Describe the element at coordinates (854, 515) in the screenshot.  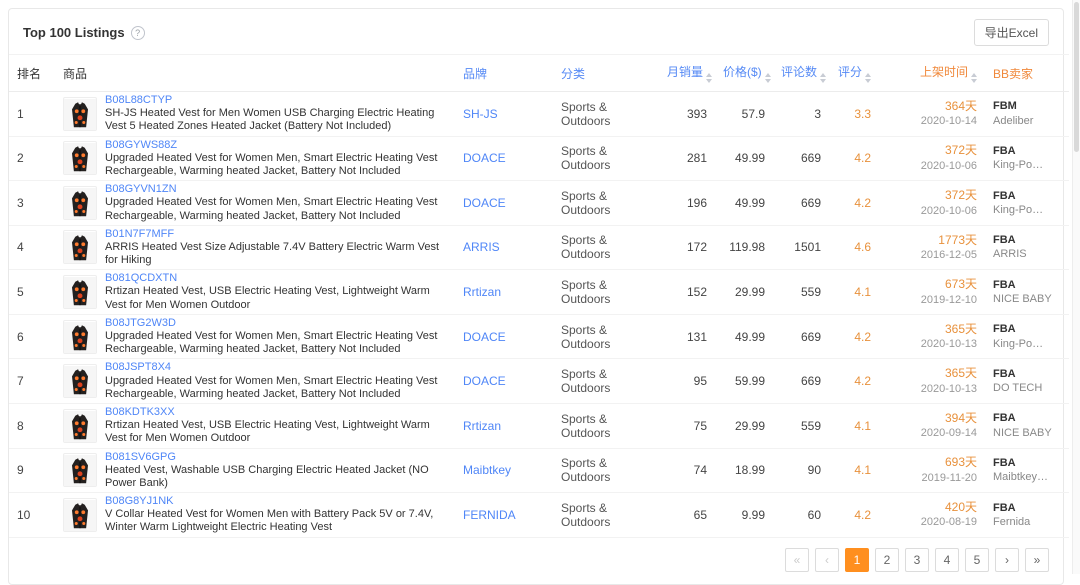
I see `rating-cell: 4.2` at that location.